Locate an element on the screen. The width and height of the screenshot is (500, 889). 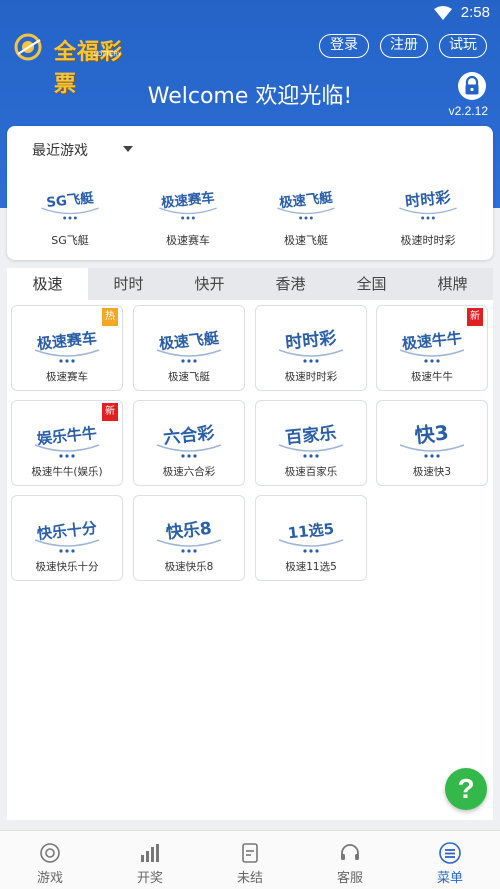
game-card: 快乐十分 极速快乐十分 is located at coordinates (67, 538).